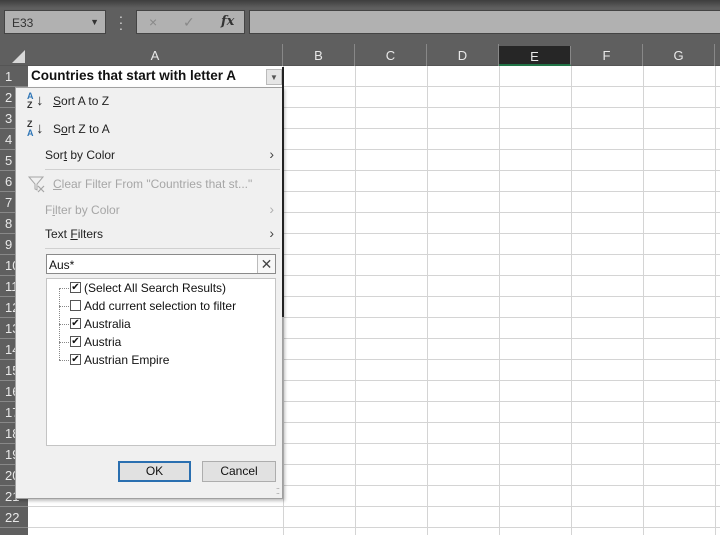 This screenshot has height=535, width=720. I want to click on list-item-austria: ✔ Austria, so click(161, 342).